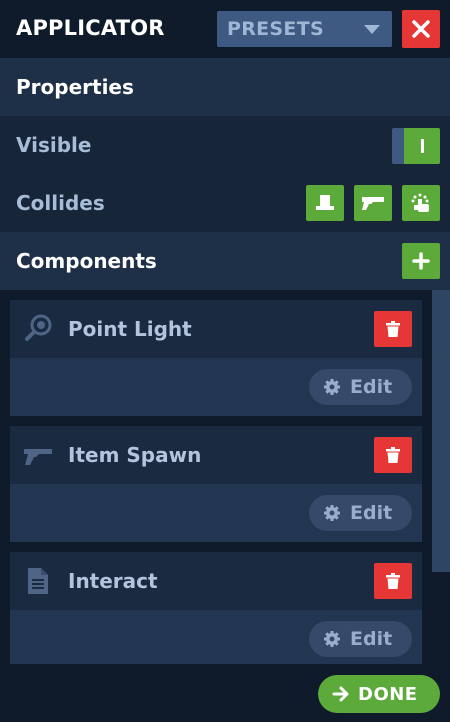 This screenshot has width=450, height=722. I want to click on properties-section-header: Properties, so click(225, 87).